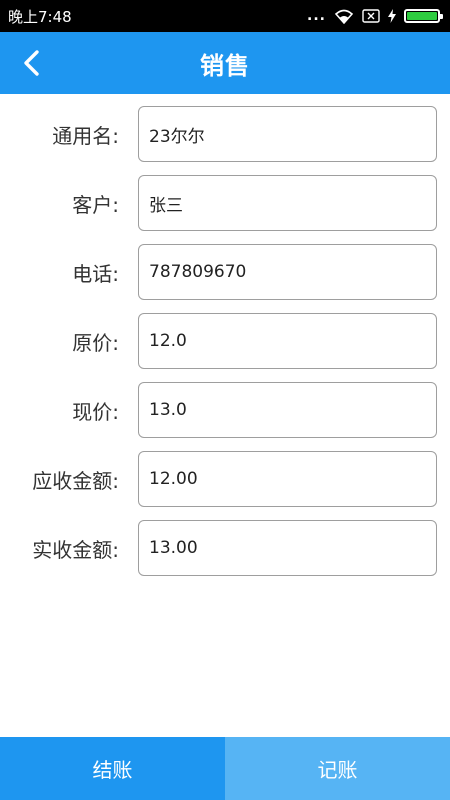 The height and width of the screenshot is (800, 450). Describe the element at coordinates (371, 16) in the screenshot. I see `sim-x-icon` at that location.